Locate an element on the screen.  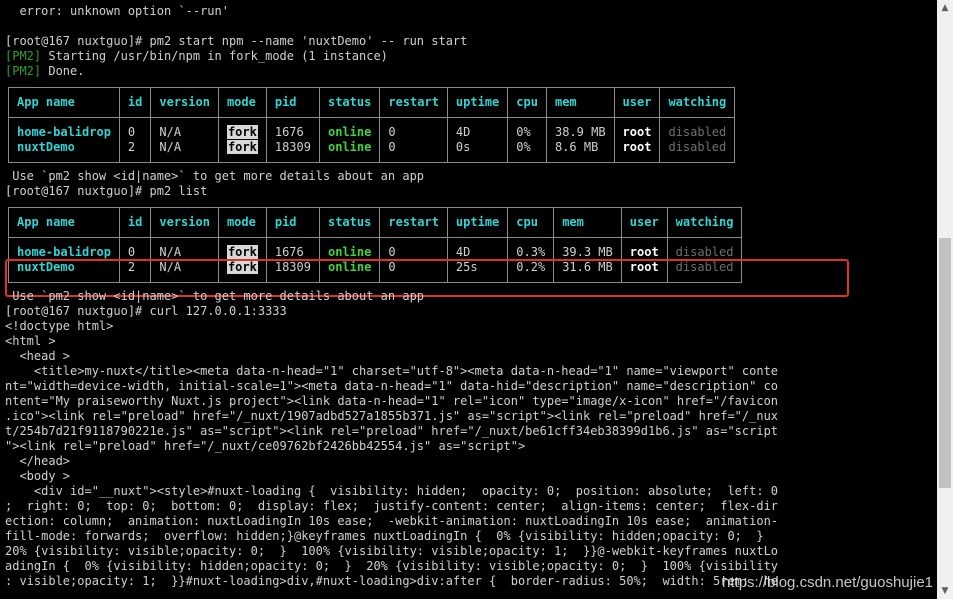
triangle-down-icon: ▼ is located at coordinates (945, 591).